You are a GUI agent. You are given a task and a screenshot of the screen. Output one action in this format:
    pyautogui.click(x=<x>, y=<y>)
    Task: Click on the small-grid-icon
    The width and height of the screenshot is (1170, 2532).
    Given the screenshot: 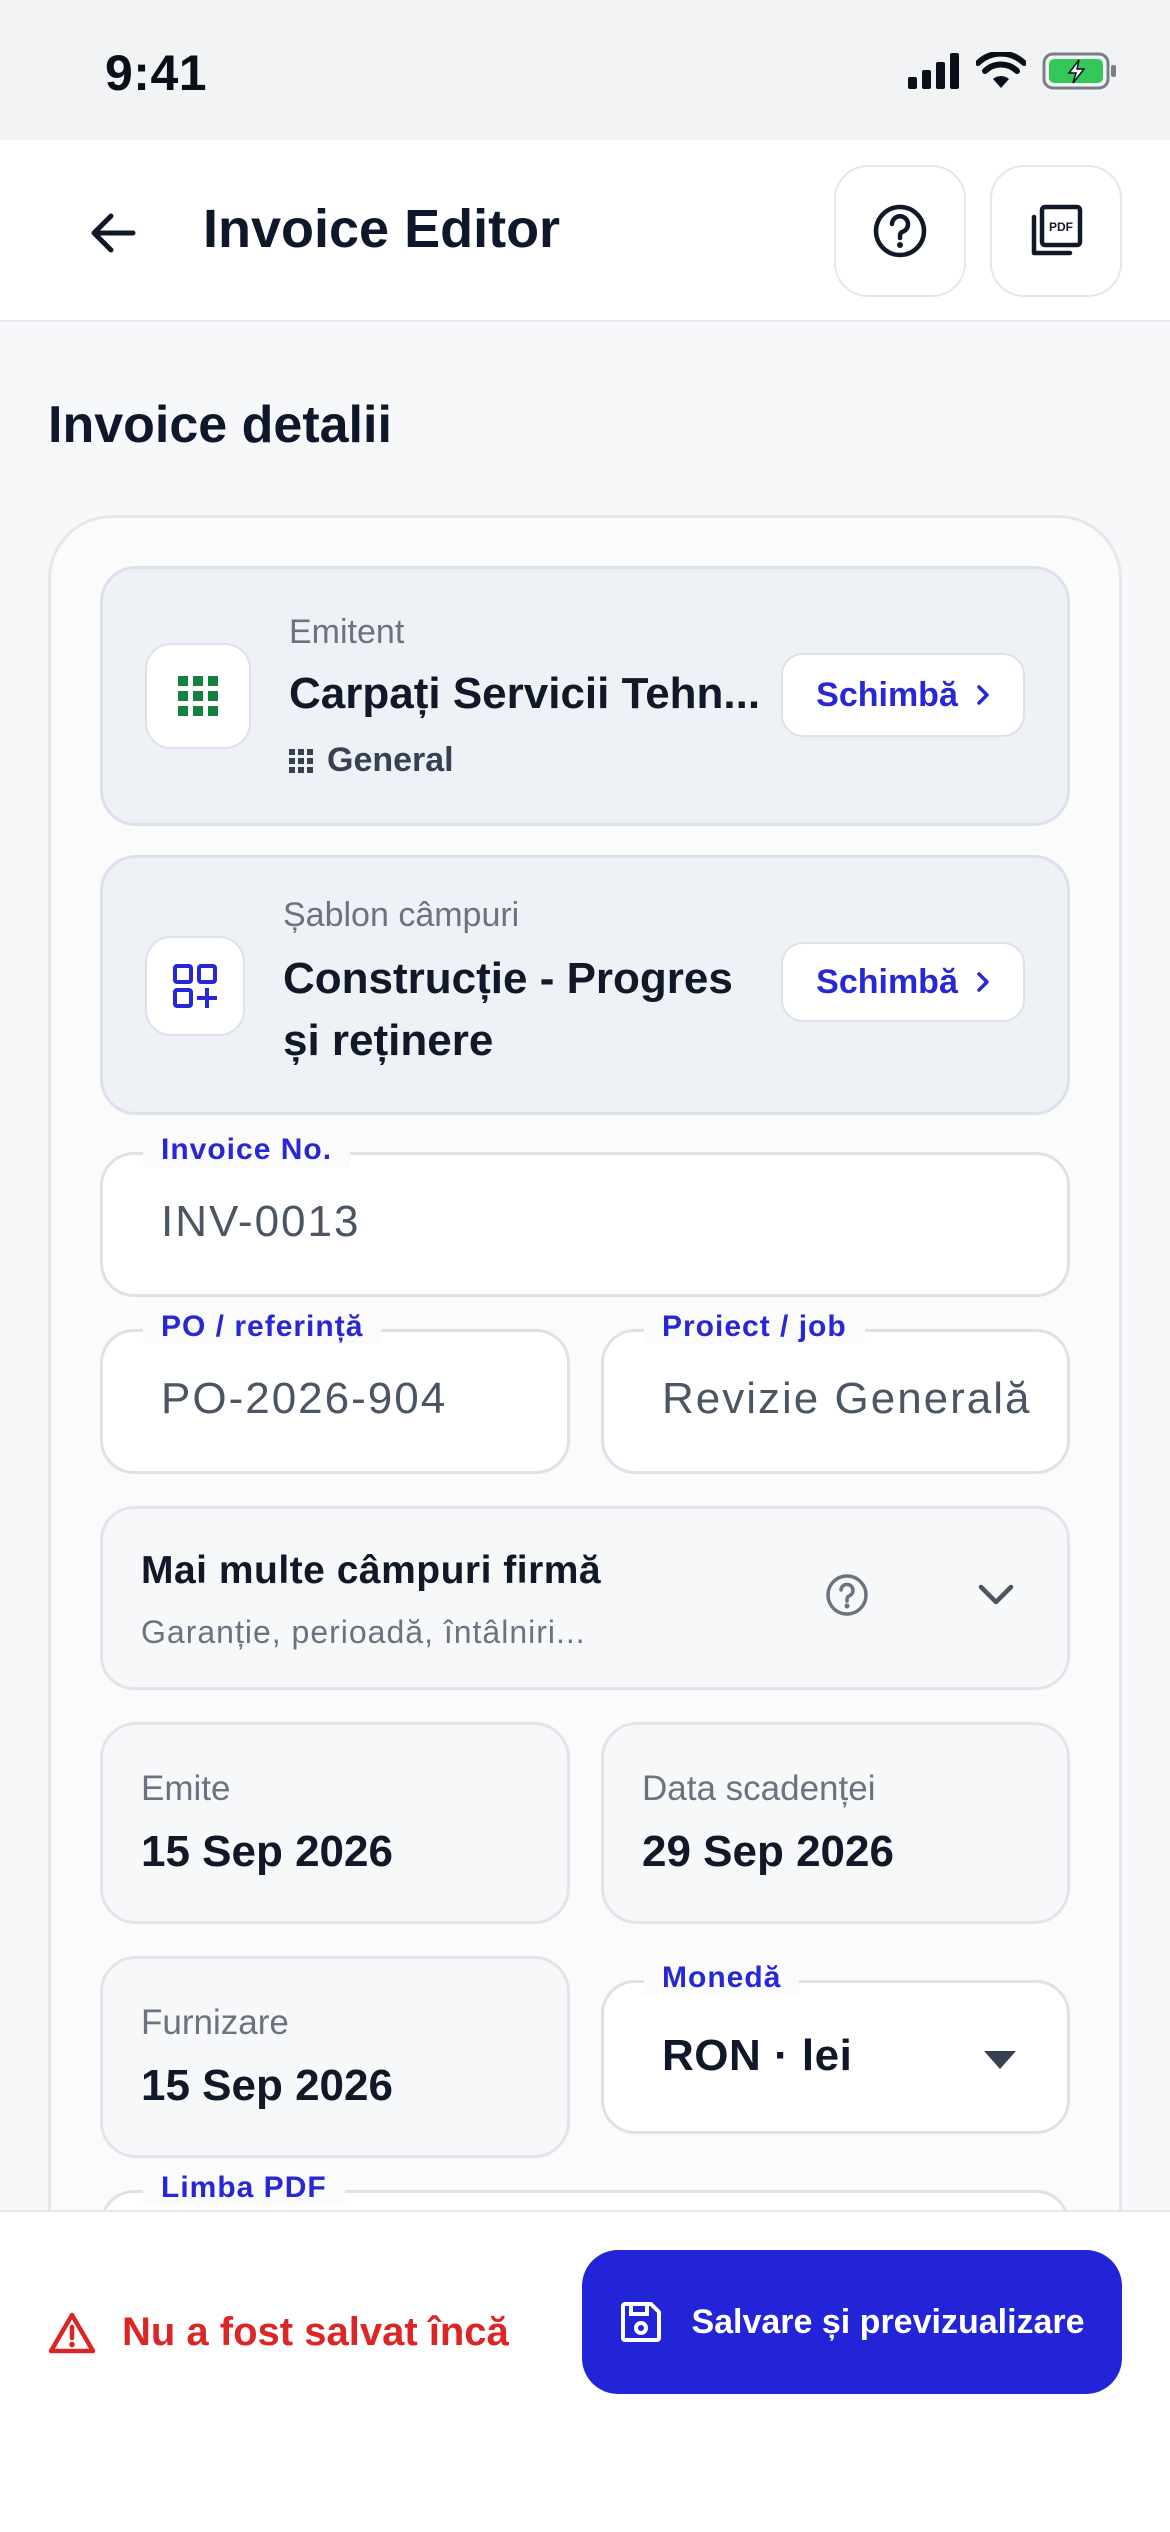 What is the action you would take?
    pyautogui.click(x=301, y=760)
    